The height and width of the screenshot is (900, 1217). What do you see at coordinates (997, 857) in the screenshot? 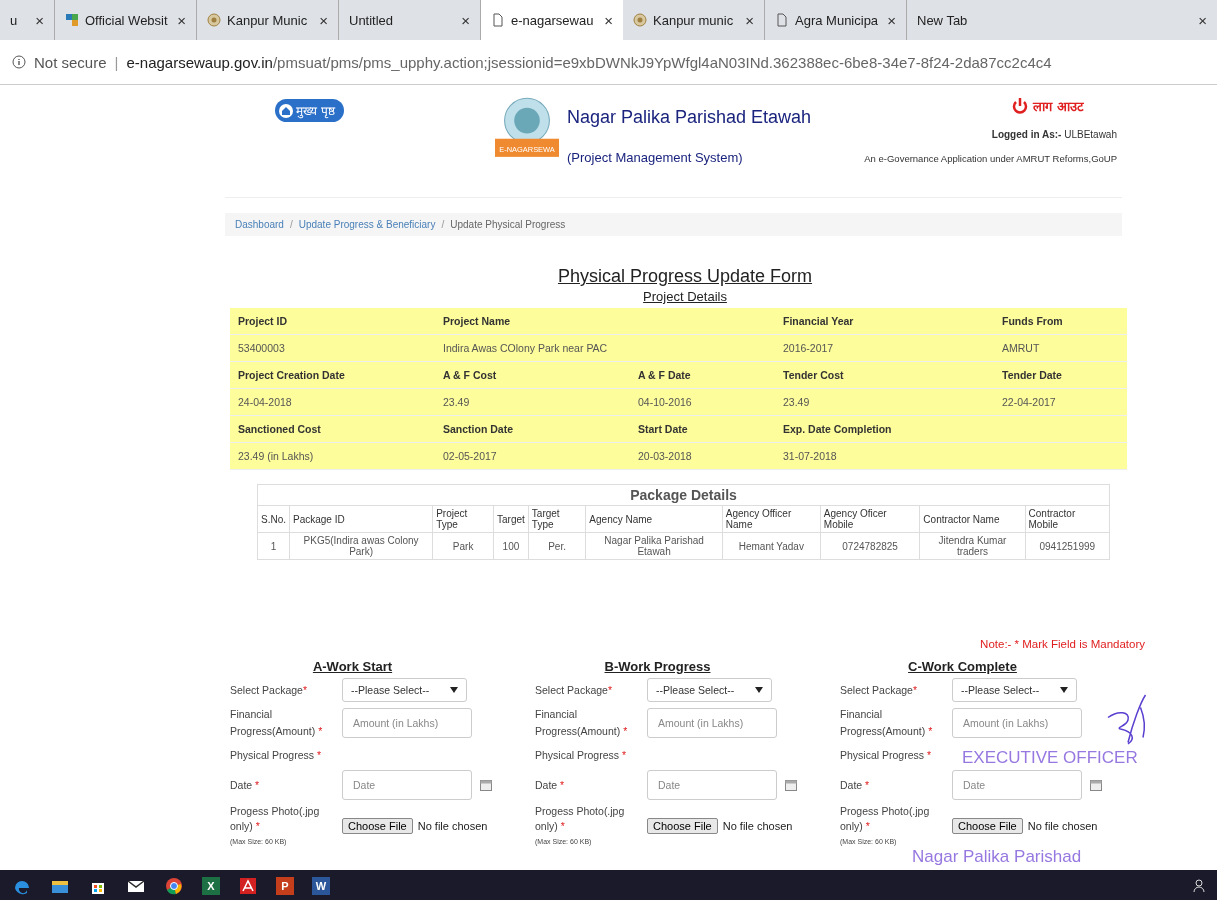
I see `stamp-text: Nagar Palika Parishad` at bounding box center [997, 857].